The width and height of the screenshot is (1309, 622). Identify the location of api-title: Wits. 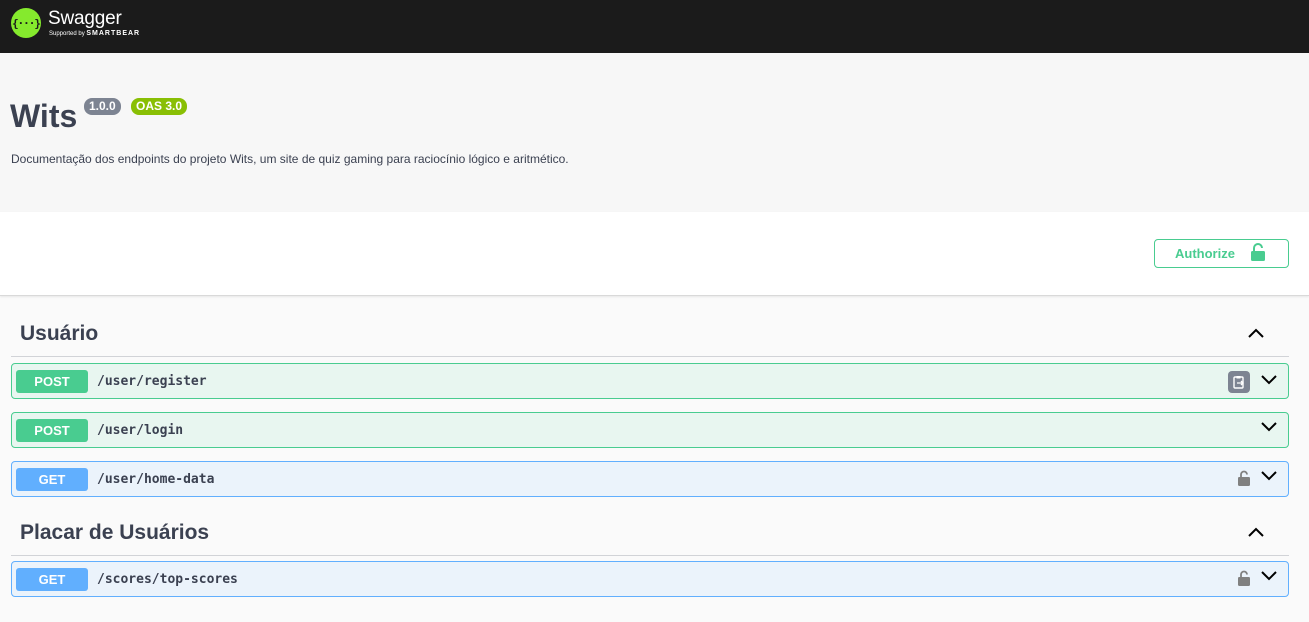
(44, 116).